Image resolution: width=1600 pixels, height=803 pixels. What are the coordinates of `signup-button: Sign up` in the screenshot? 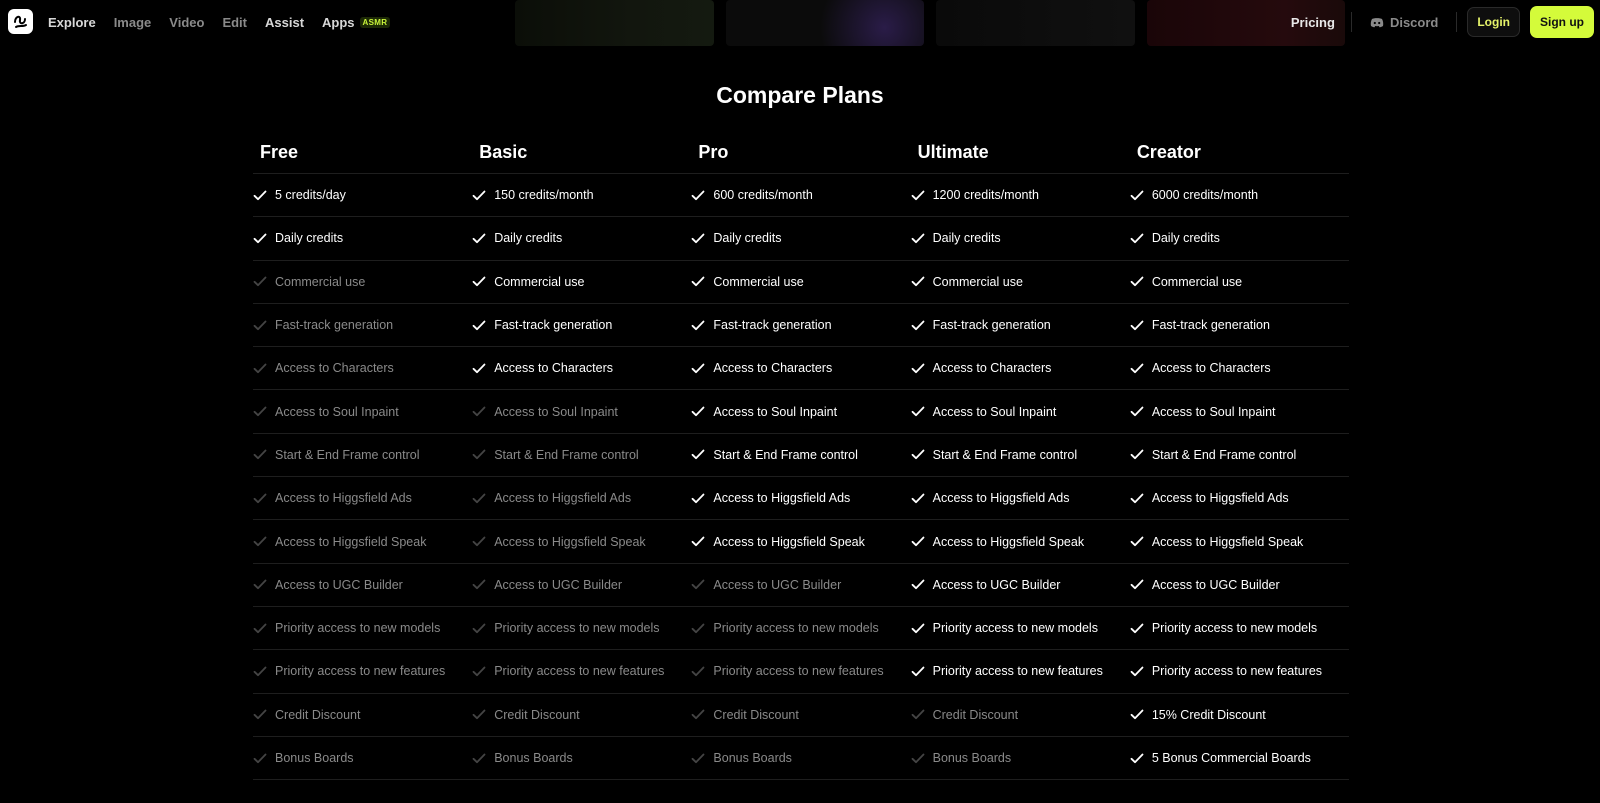 It's located at (1562, 22).